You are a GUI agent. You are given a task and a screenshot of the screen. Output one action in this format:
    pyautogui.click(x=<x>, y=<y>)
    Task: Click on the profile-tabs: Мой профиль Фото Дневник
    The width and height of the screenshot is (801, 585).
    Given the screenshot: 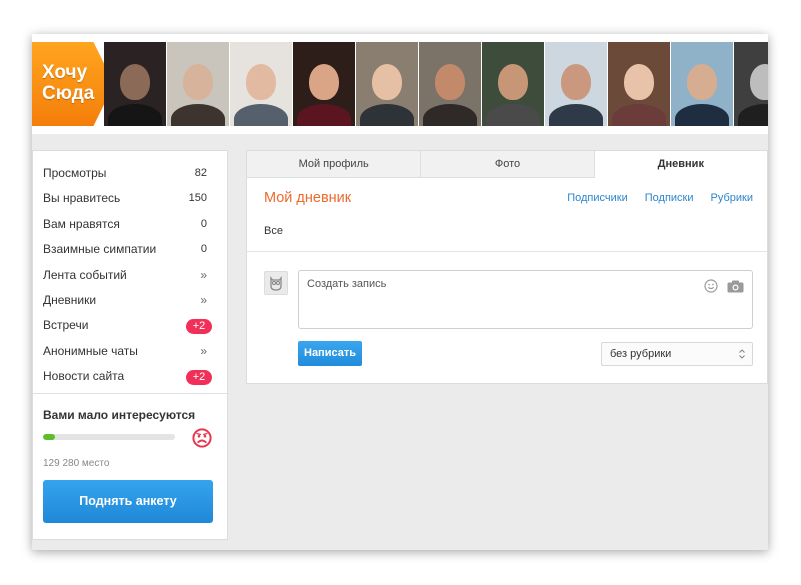 What is the action you would take?
    pyautogui.click(x=507, y=164)
    